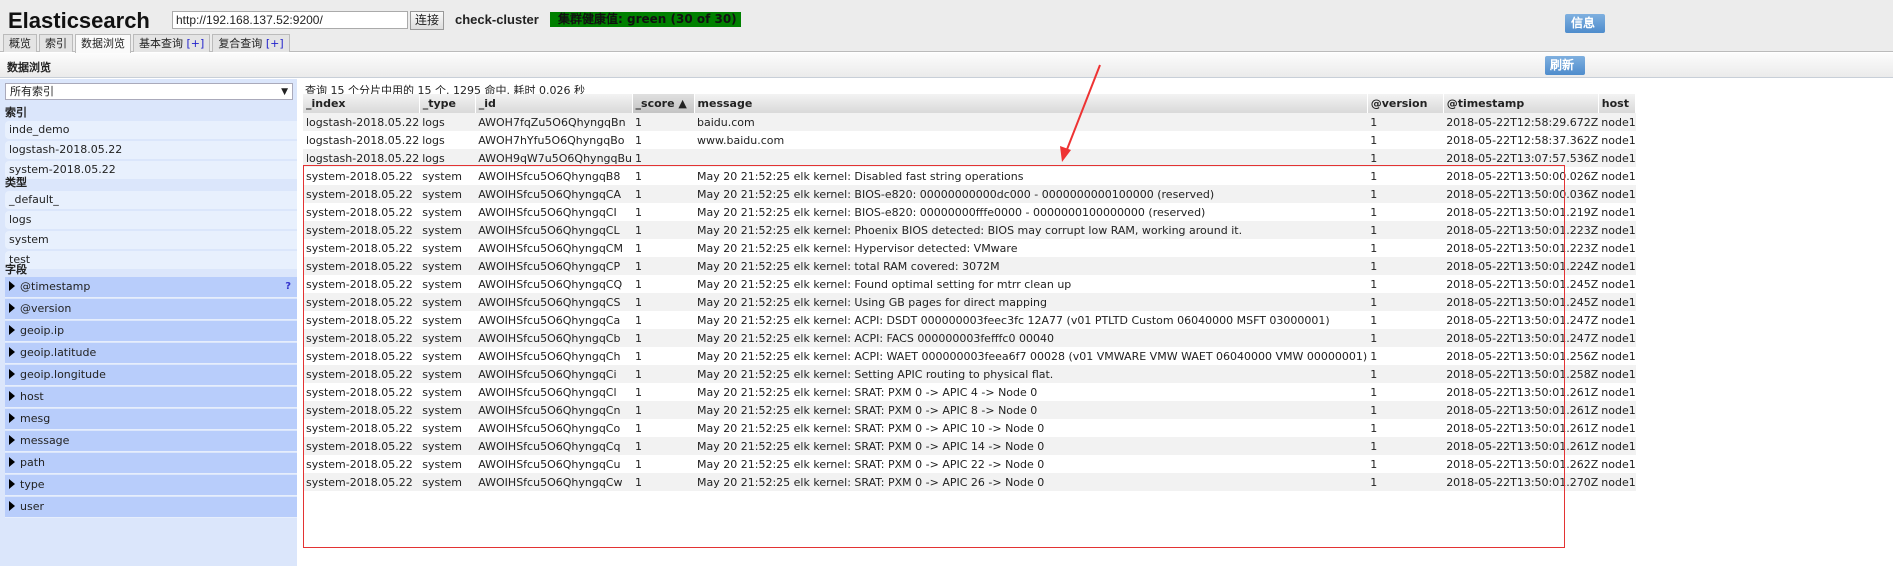 The height and width of the screenshot is (566, 1893). I want to click on tab-4: 复合查询 [+], so click(251, 43).